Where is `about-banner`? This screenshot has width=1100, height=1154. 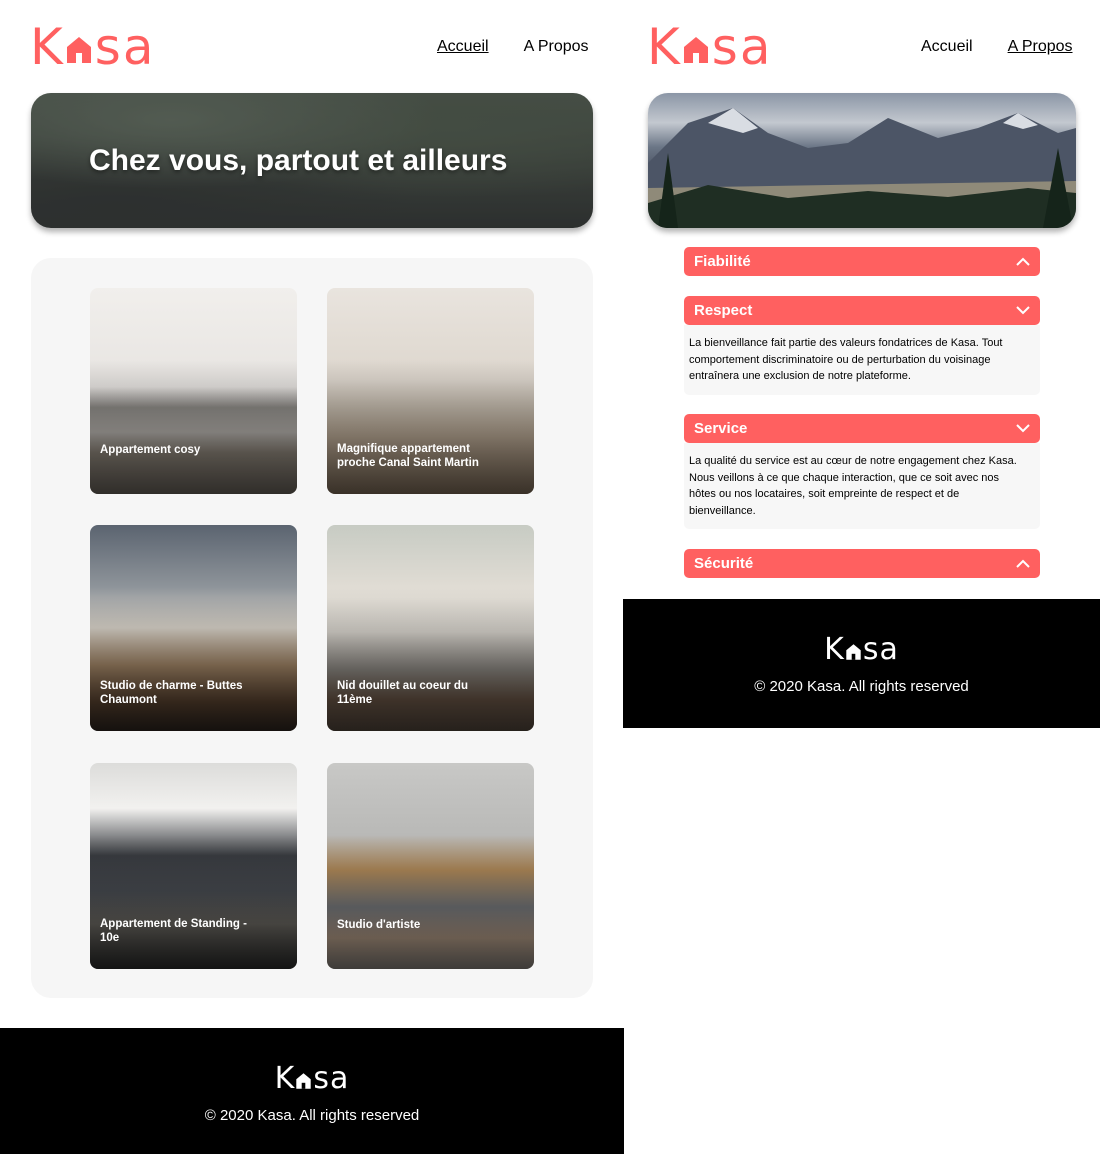
about-banner is located at coordinates (862, 160).